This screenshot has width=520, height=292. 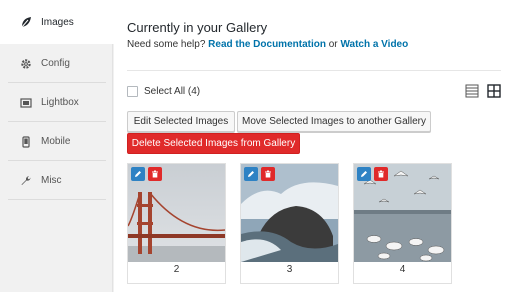 What do you see at coordinates (176, 269) in the screenshot?
I see `image-number: 2` at bounding box center [176, 269].